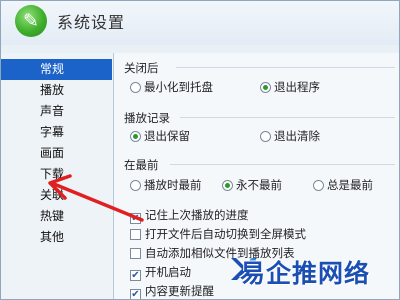  What do you see at coordinates (167, 136) in the screenshot?
I see `radio-label: 退出保留` at bounding box center [167, 136].